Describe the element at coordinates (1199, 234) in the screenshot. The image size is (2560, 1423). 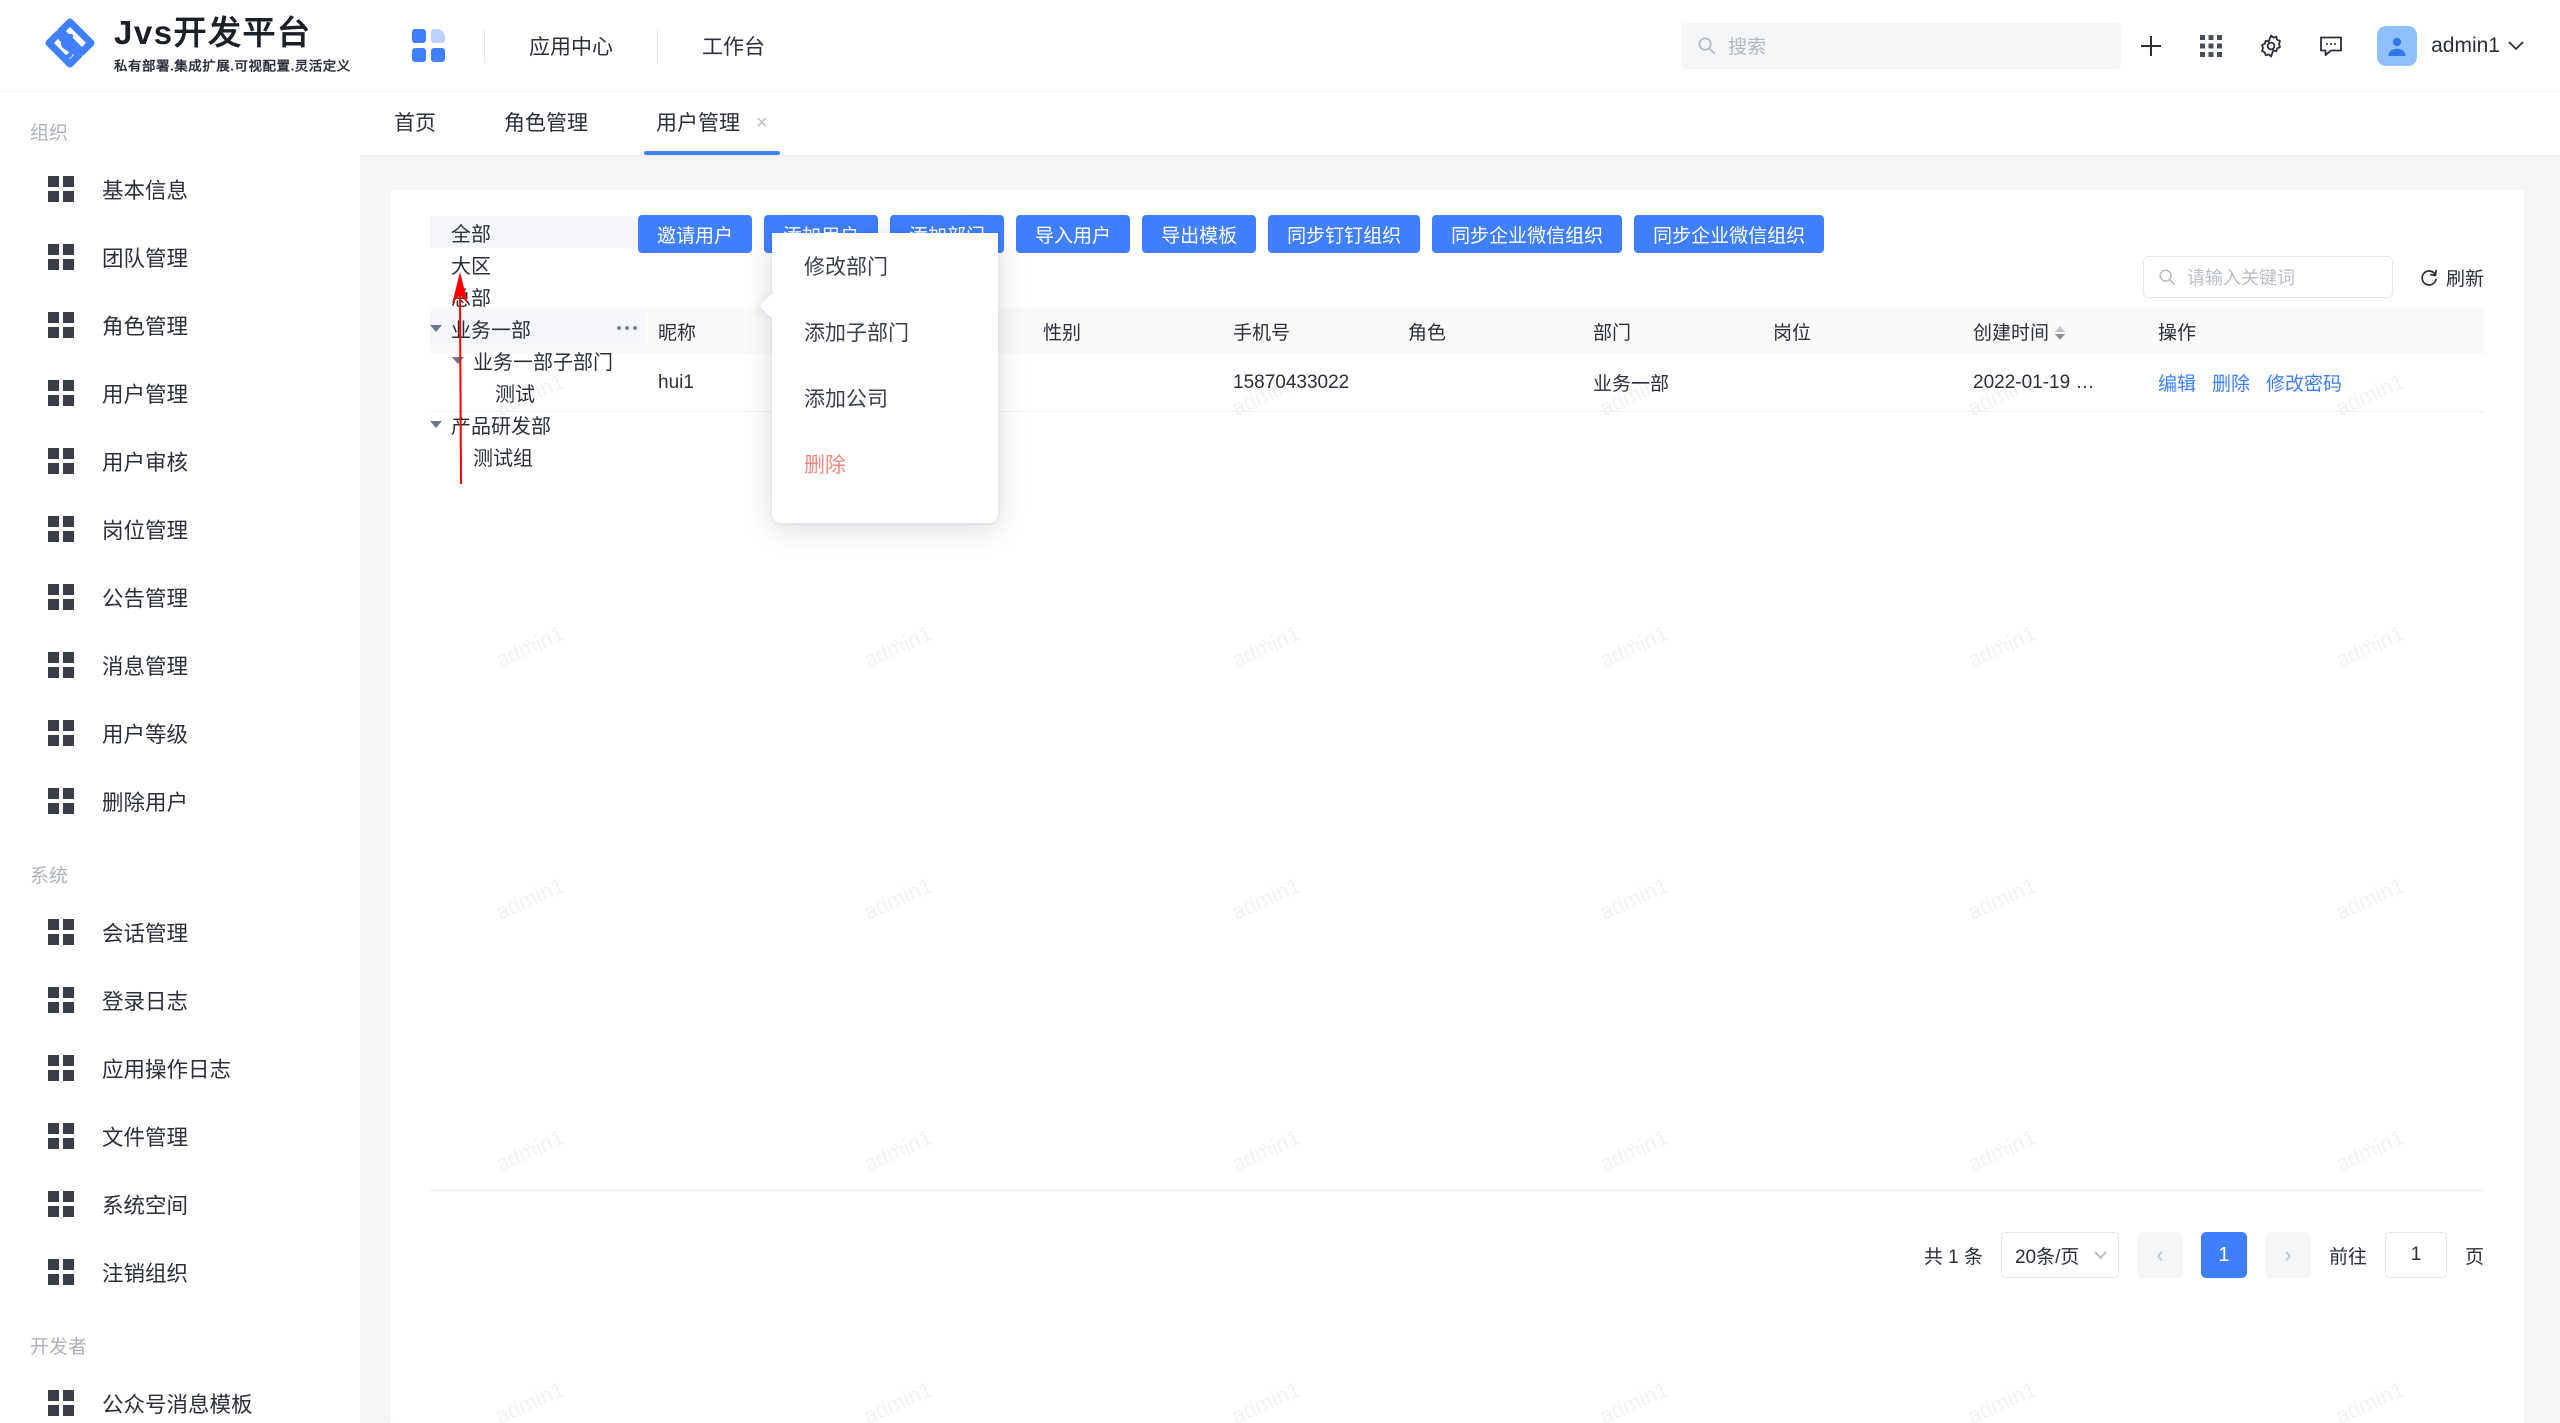
I see `toolbar-button-5: 导出模板` at that location.